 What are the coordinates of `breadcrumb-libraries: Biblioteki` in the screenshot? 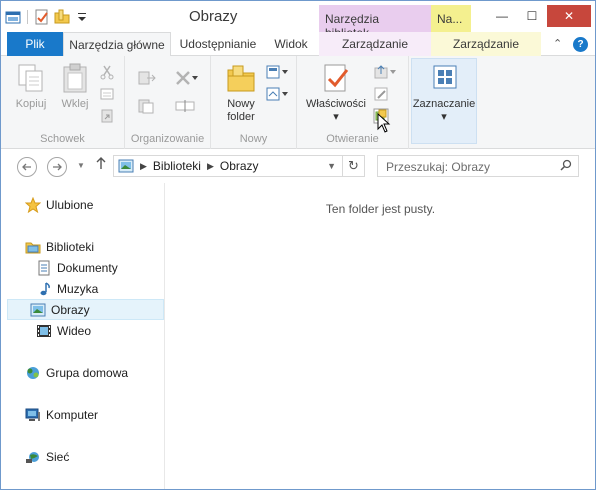 It's located at (177, 166).